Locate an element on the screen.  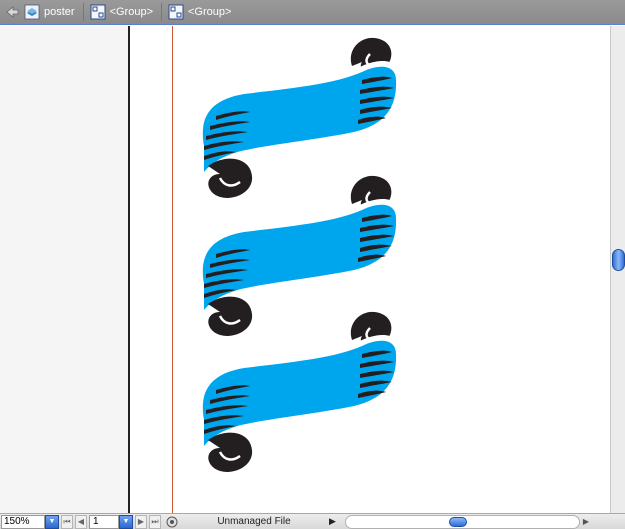
horizontal-scroll-thumb is located at coordinates (458, 521).